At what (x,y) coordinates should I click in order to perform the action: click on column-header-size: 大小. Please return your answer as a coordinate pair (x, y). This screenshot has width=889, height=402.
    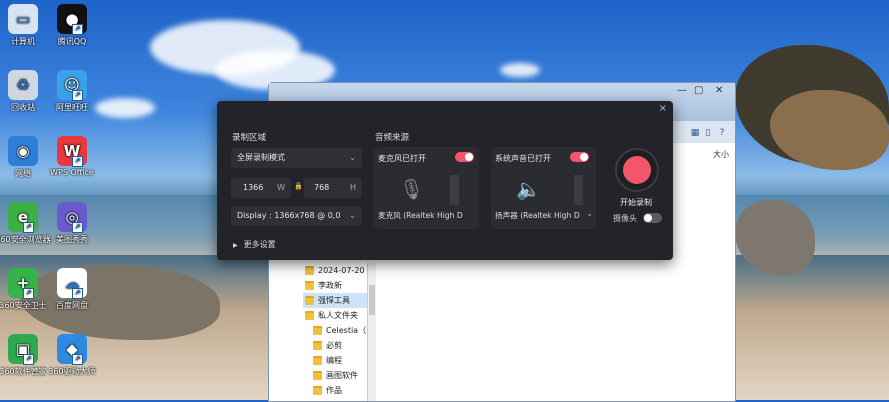
    Looking at the image, I should click on (721, 154).